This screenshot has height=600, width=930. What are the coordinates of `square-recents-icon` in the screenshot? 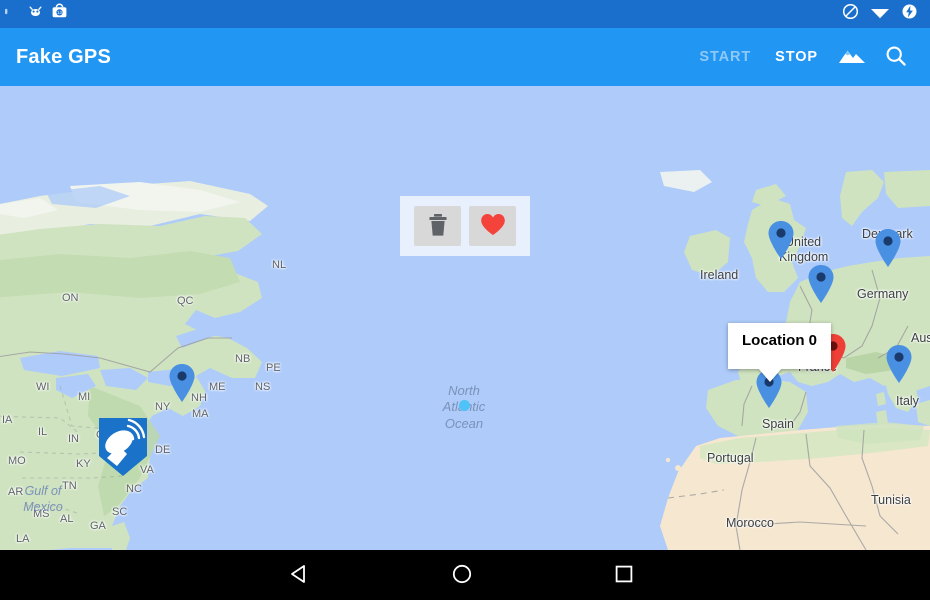 It's located at (624, 575).